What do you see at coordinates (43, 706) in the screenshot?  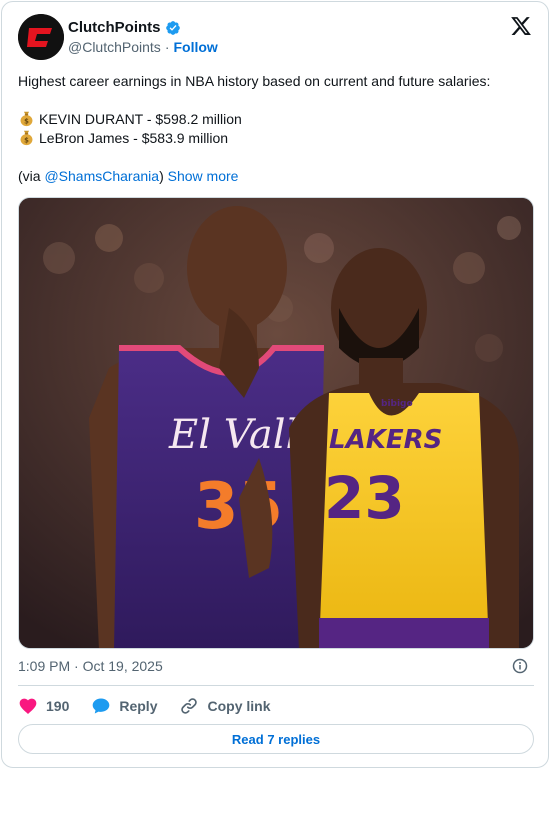 I see `like-button: 190` at bounding box center [43, 706].